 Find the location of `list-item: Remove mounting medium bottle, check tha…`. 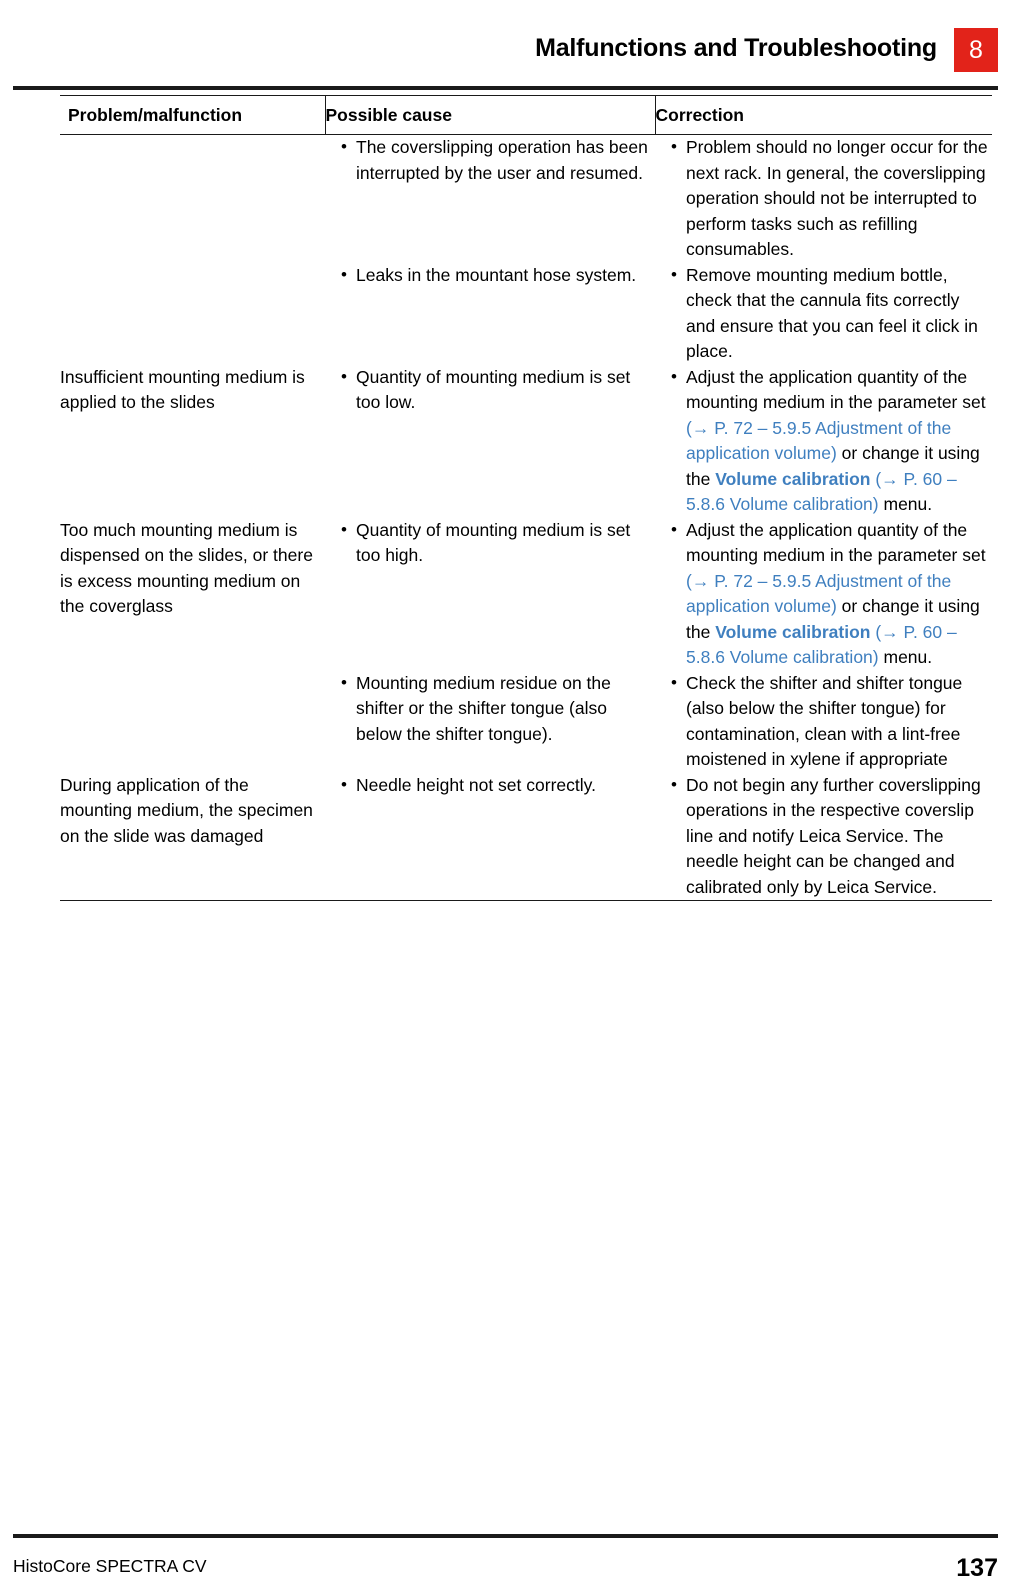

list-item: Remove mounting medium bottle, check tha… is located at coordinates (830, 313).